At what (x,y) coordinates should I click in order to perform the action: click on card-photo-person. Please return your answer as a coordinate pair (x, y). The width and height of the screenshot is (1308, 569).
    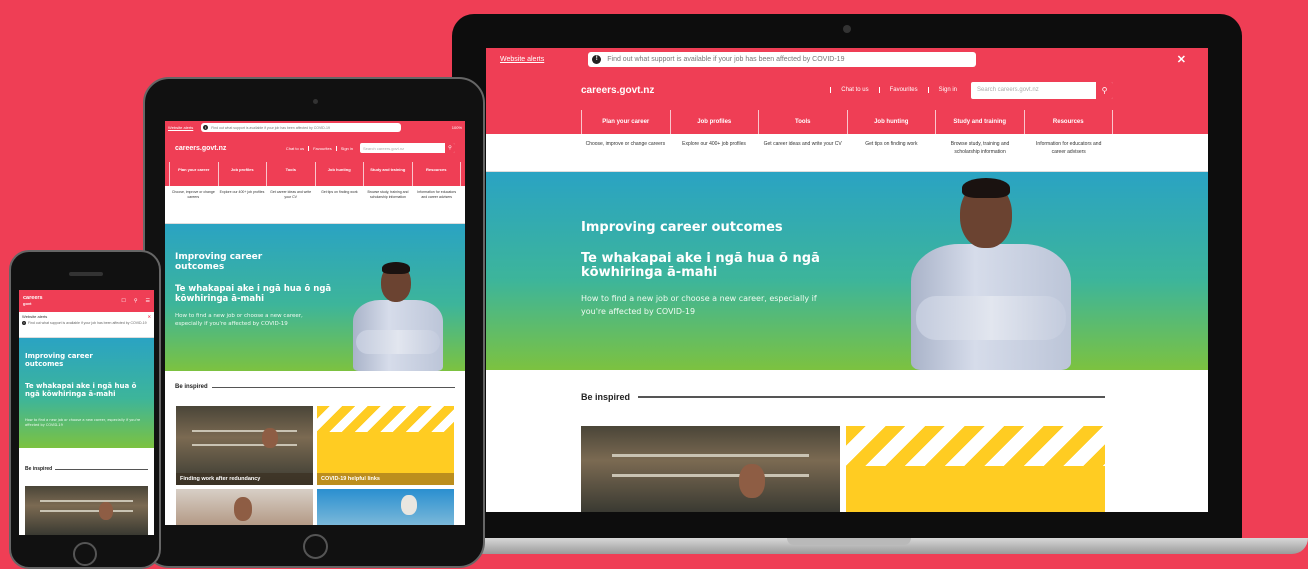
    Looking at the image, I should click on (244, 507).